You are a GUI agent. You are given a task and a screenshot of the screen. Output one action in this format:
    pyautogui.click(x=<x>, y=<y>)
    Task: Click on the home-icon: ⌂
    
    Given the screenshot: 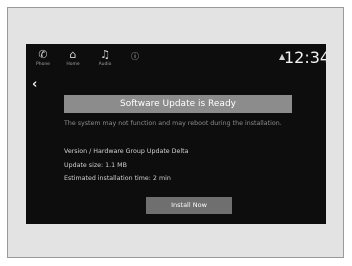 What is the action you would take?
    pyautogui.click(x=73, y=54)
    